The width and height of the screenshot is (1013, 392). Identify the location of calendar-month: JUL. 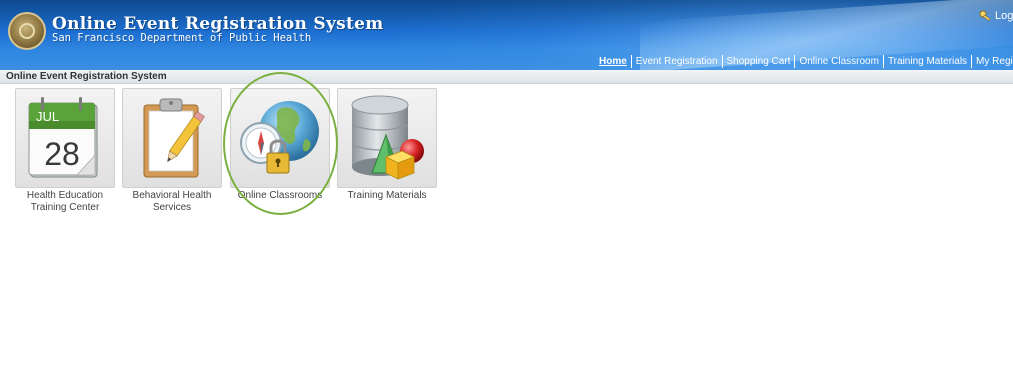
(47, 116).